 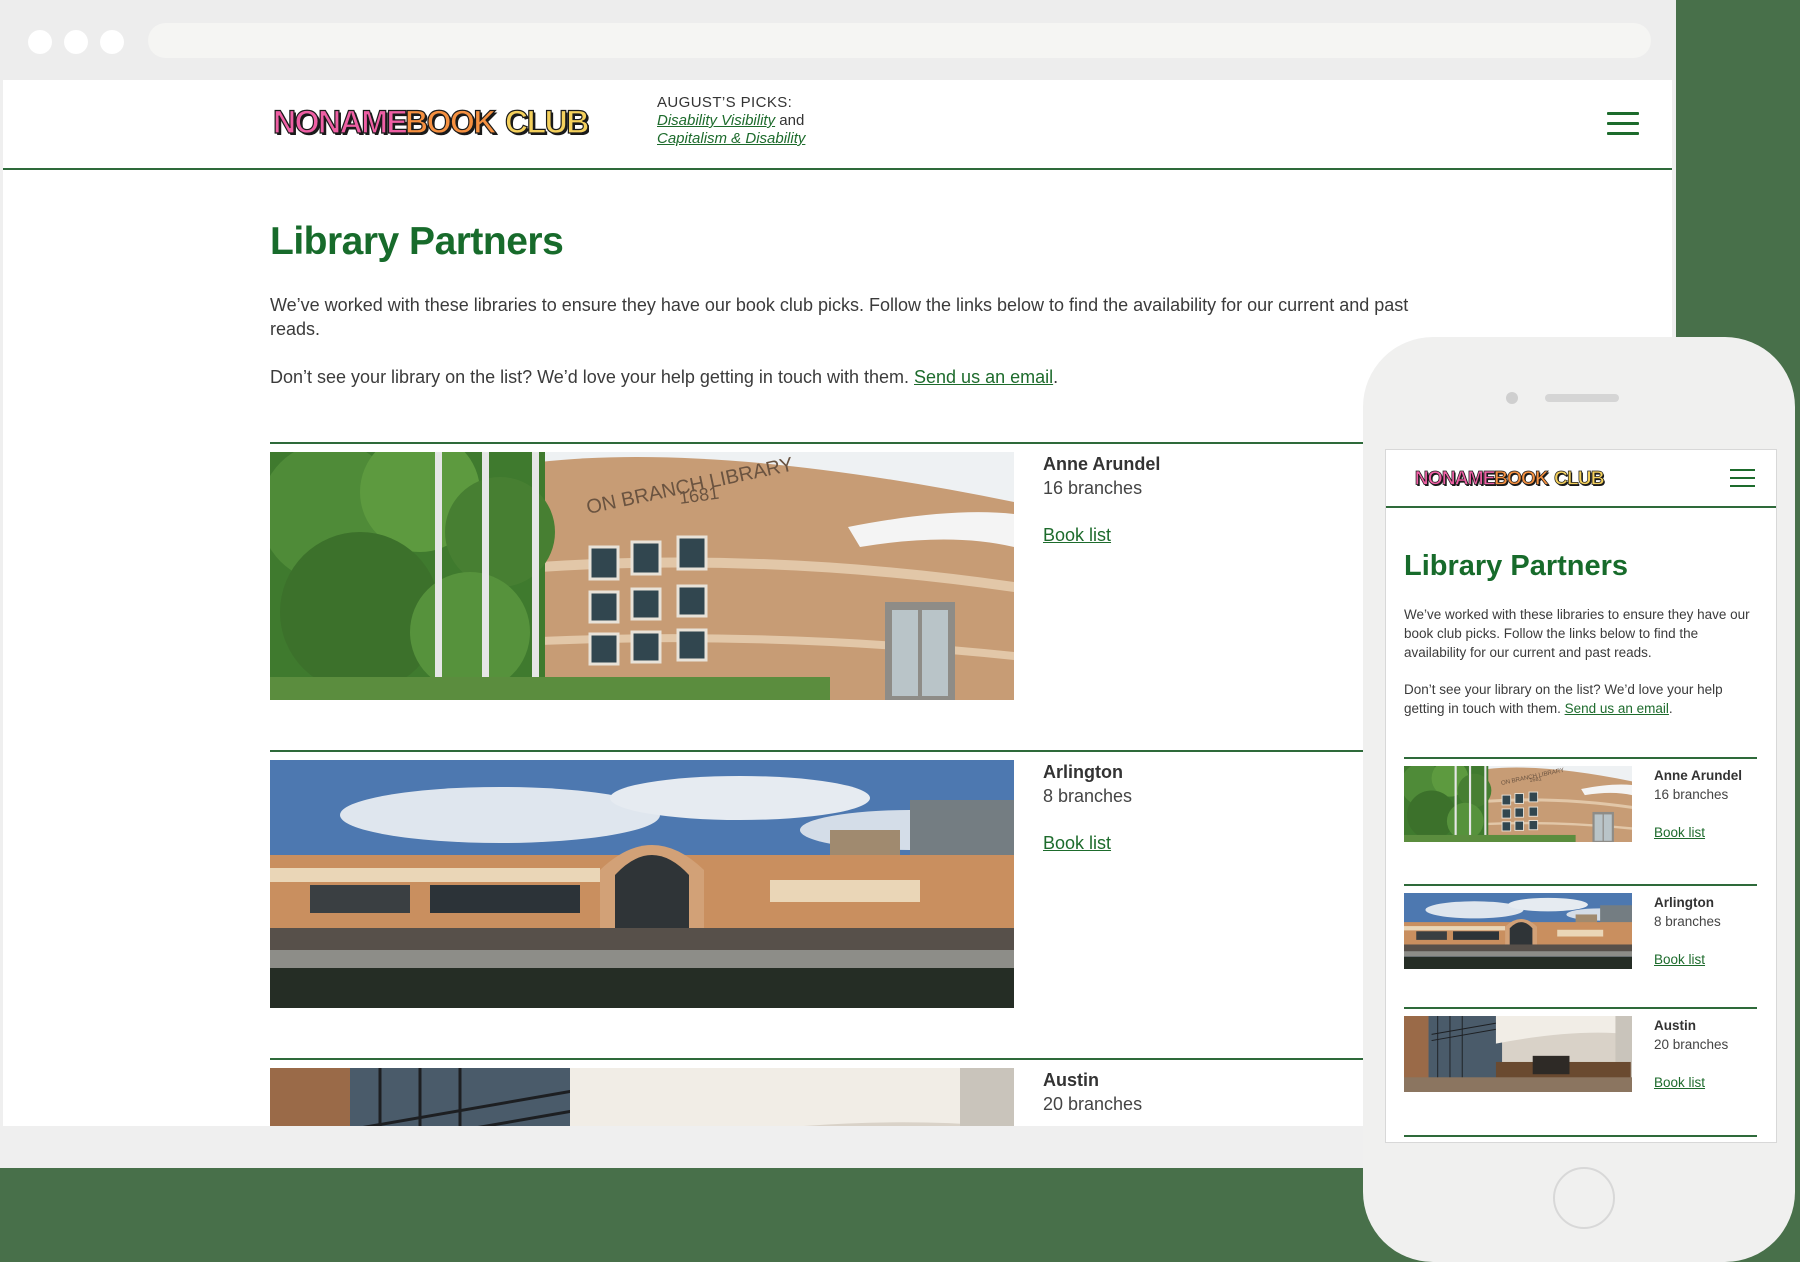 What do you see at coordinates (731, 138) in the screenshot?
I see `pick-link-capitalism-disability: Capitalism & Disability` at bounding box center [731, 138].